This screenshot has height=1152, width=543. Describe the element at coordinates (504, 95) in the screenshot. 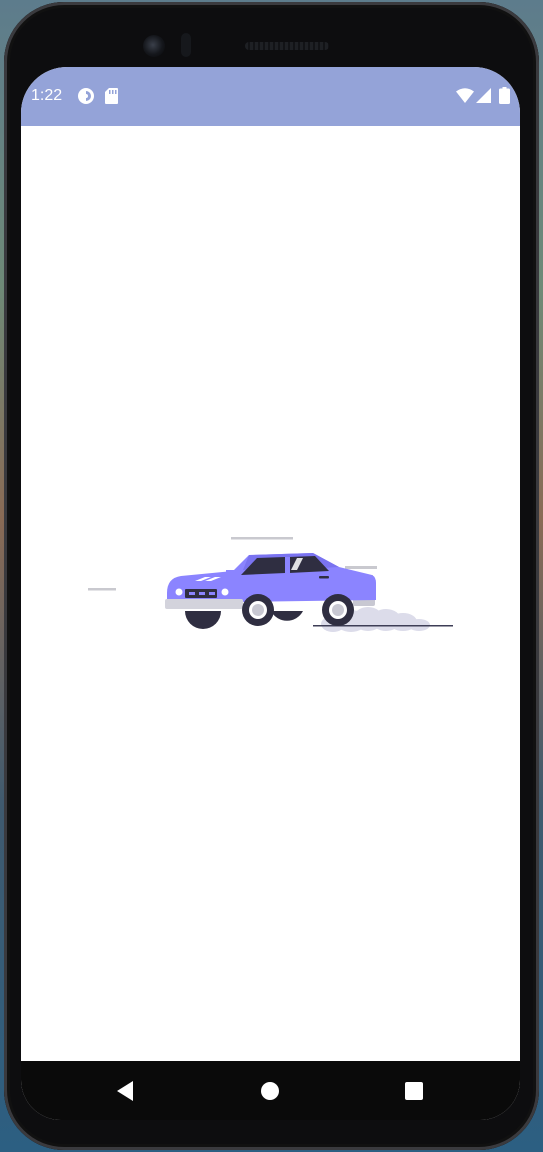

I see `battery-icon` at that location.